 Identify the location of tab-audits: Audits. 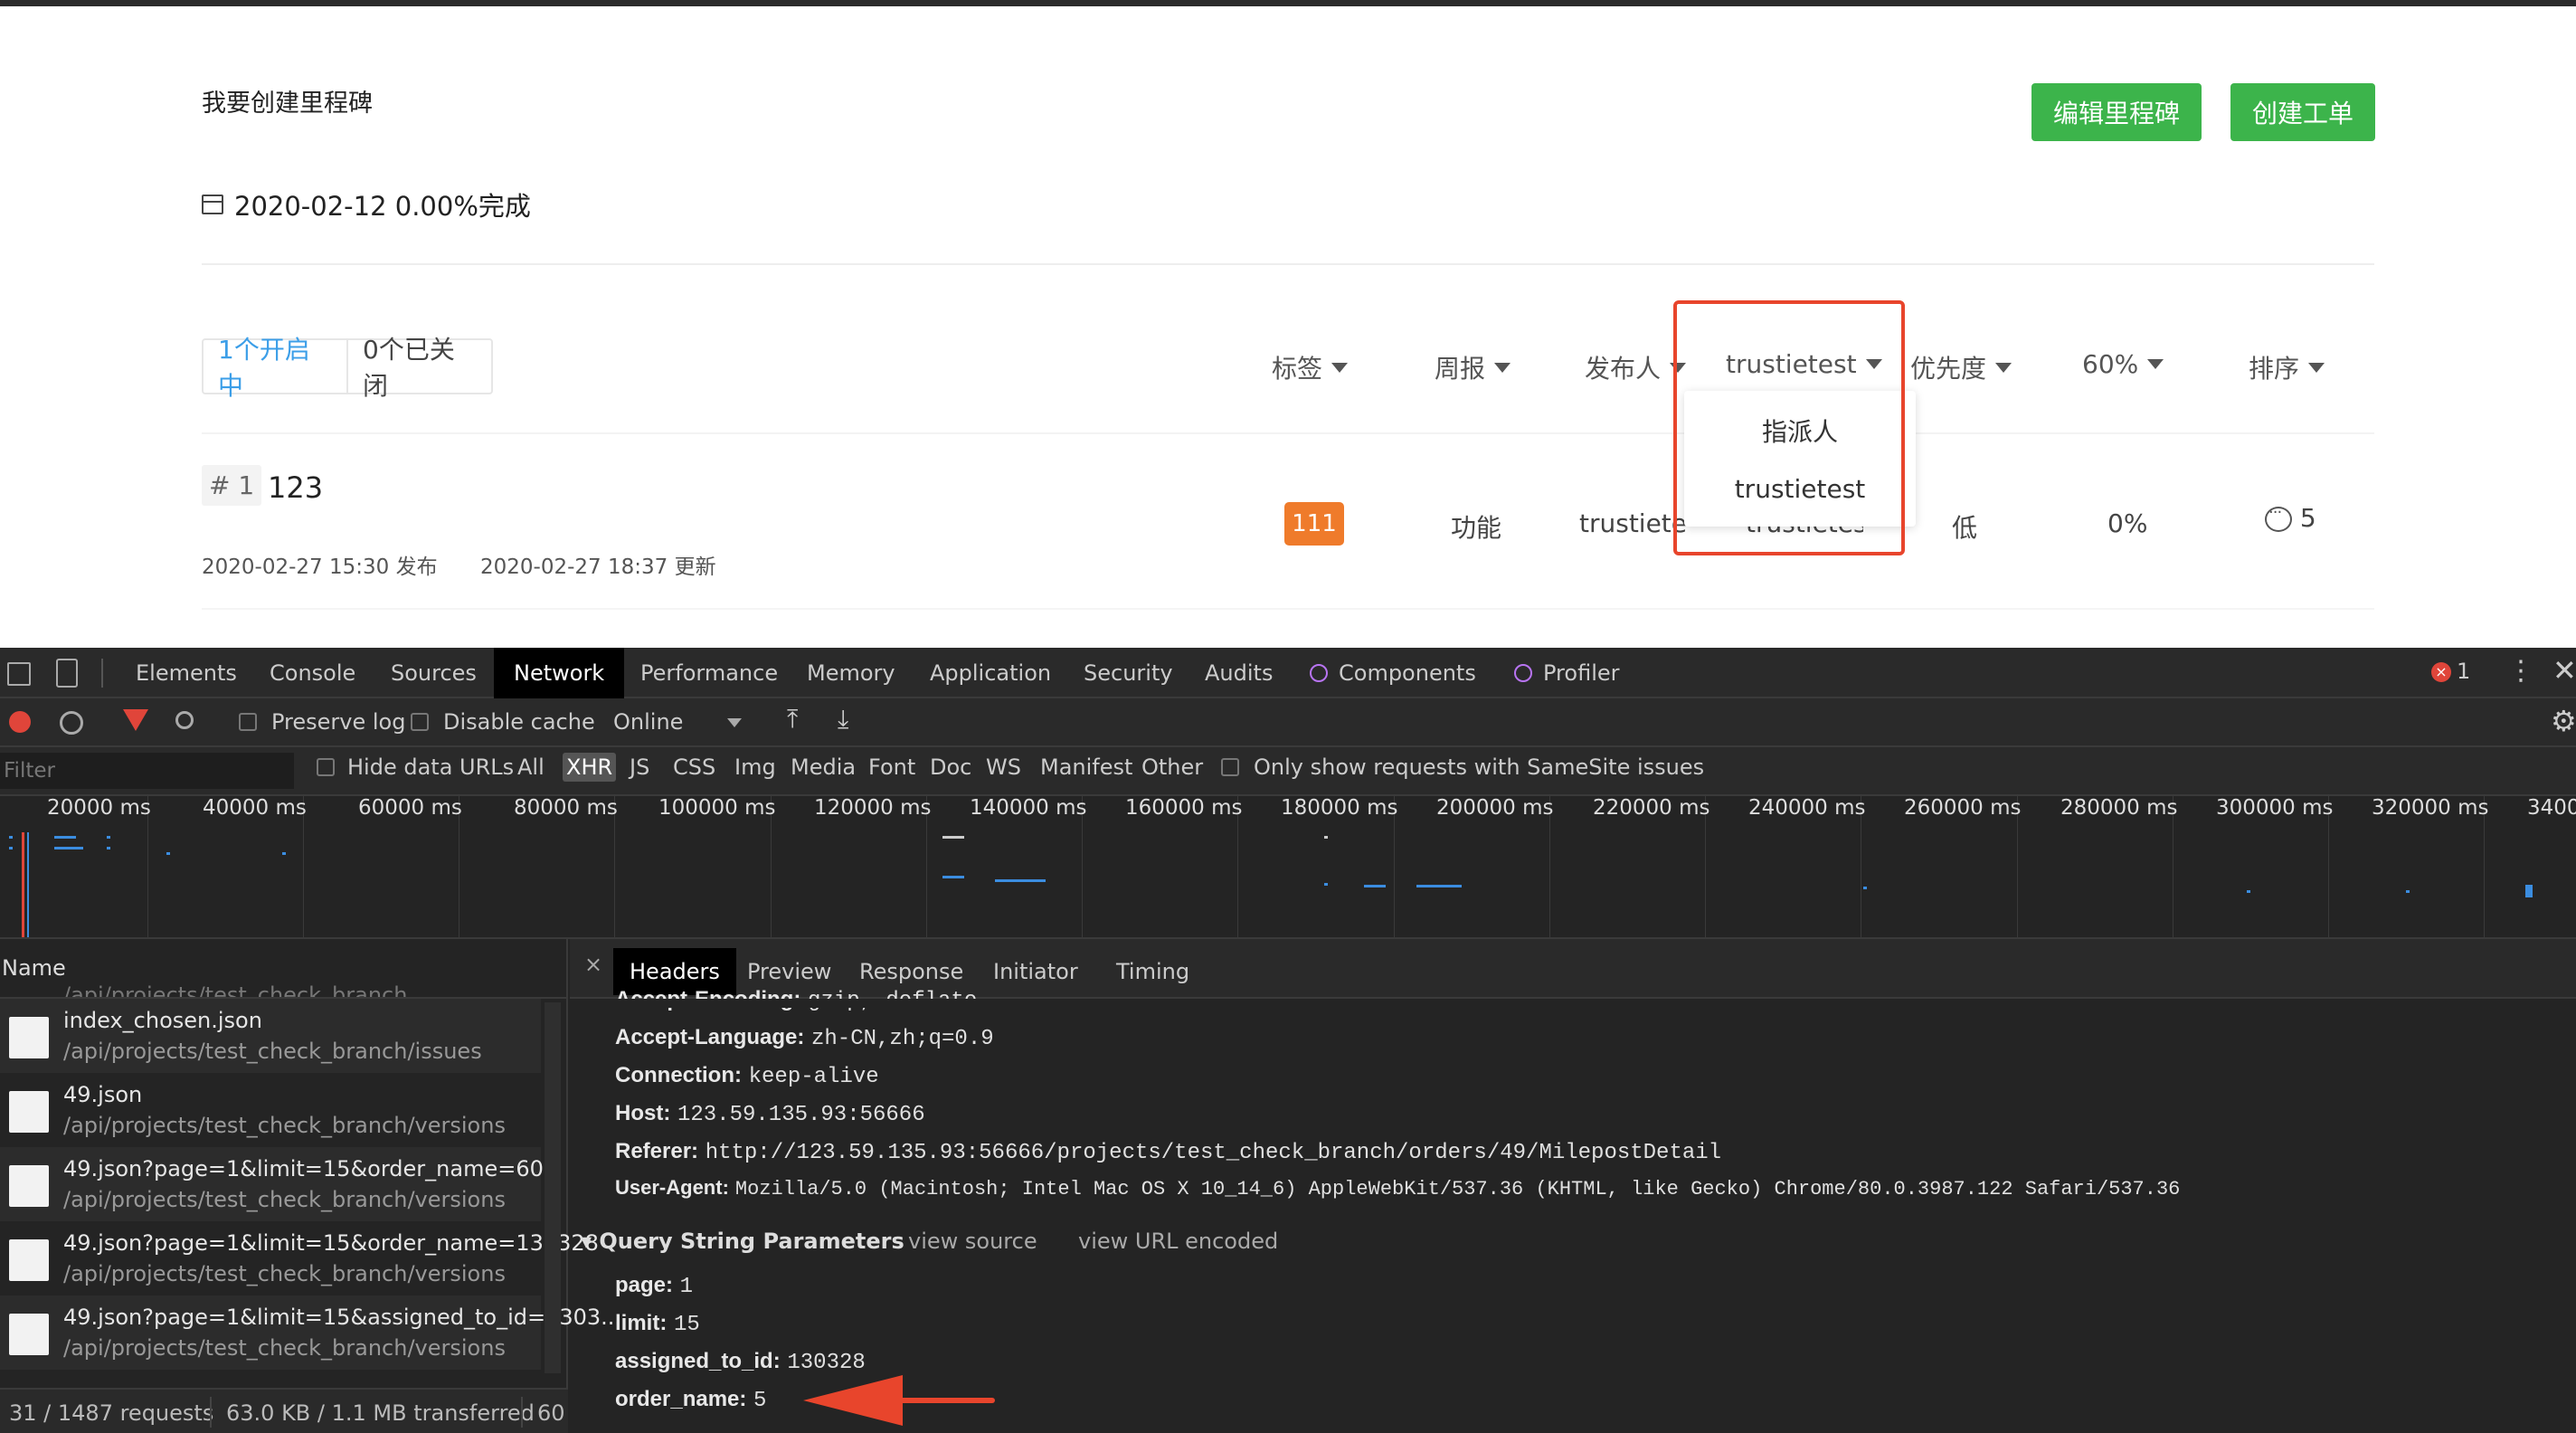
(1239, 673).